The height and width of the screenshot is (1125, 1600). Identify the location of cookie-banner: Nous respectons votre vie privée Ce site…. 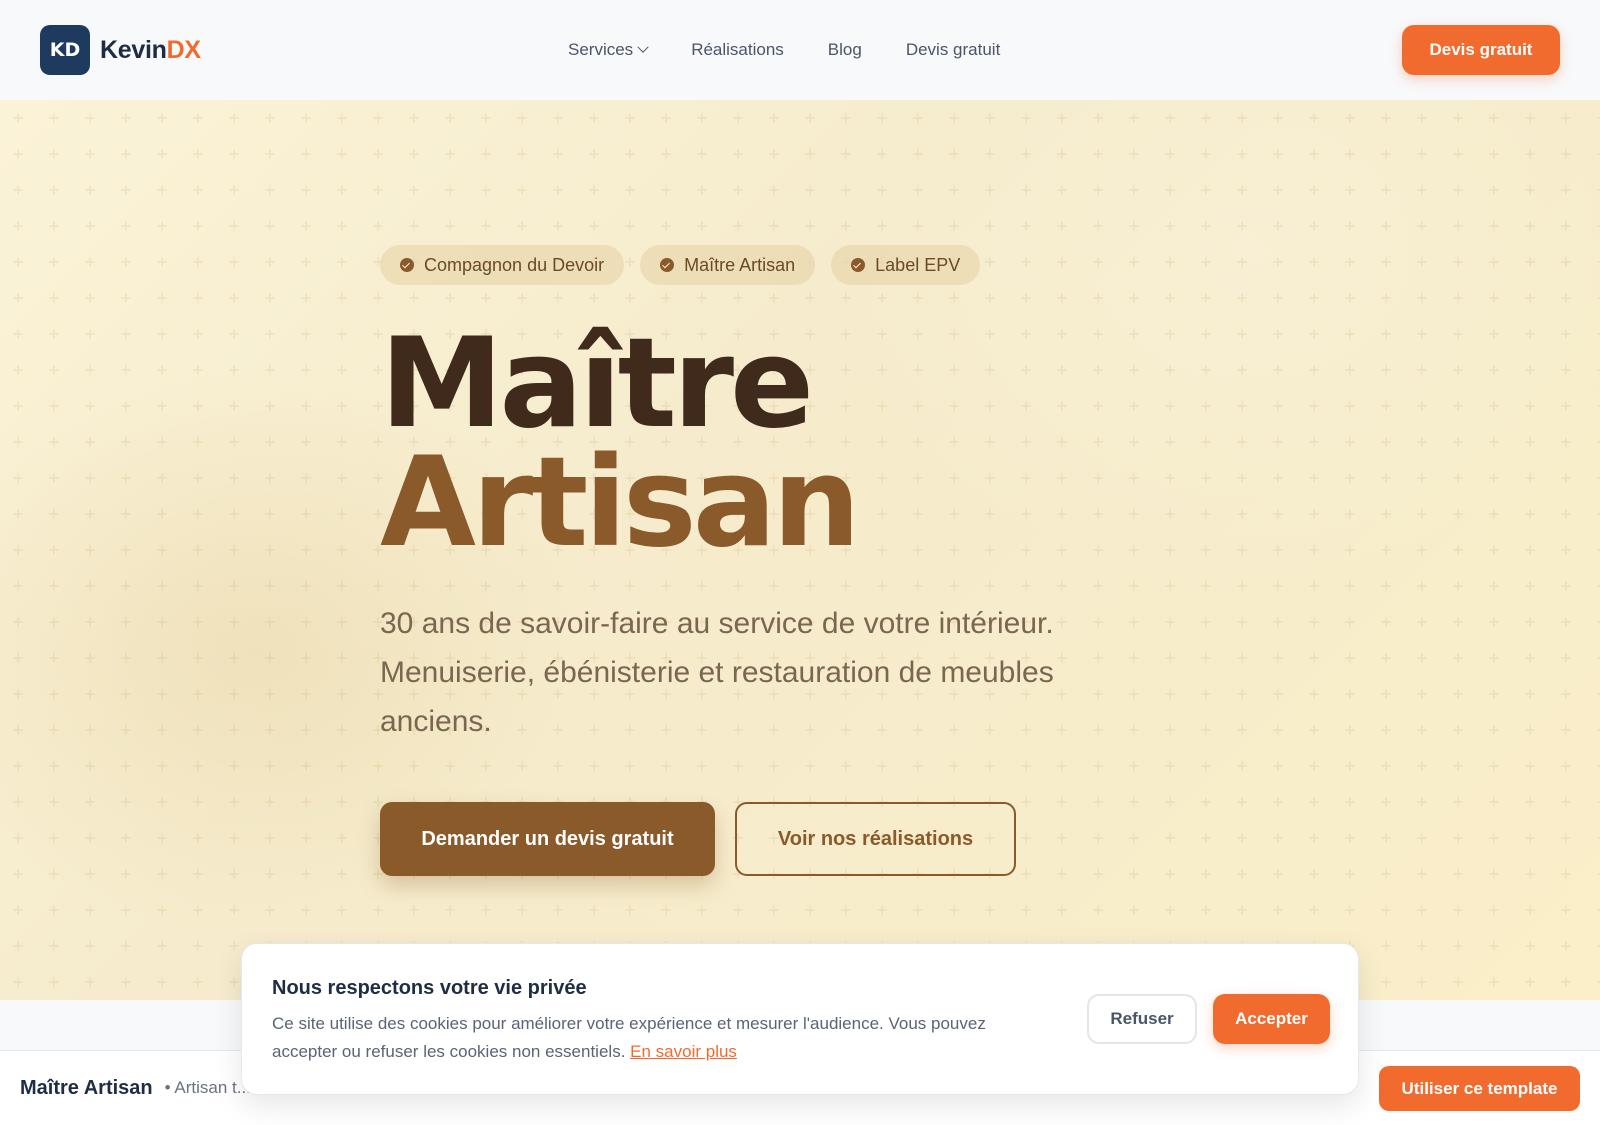
(800, 1019).